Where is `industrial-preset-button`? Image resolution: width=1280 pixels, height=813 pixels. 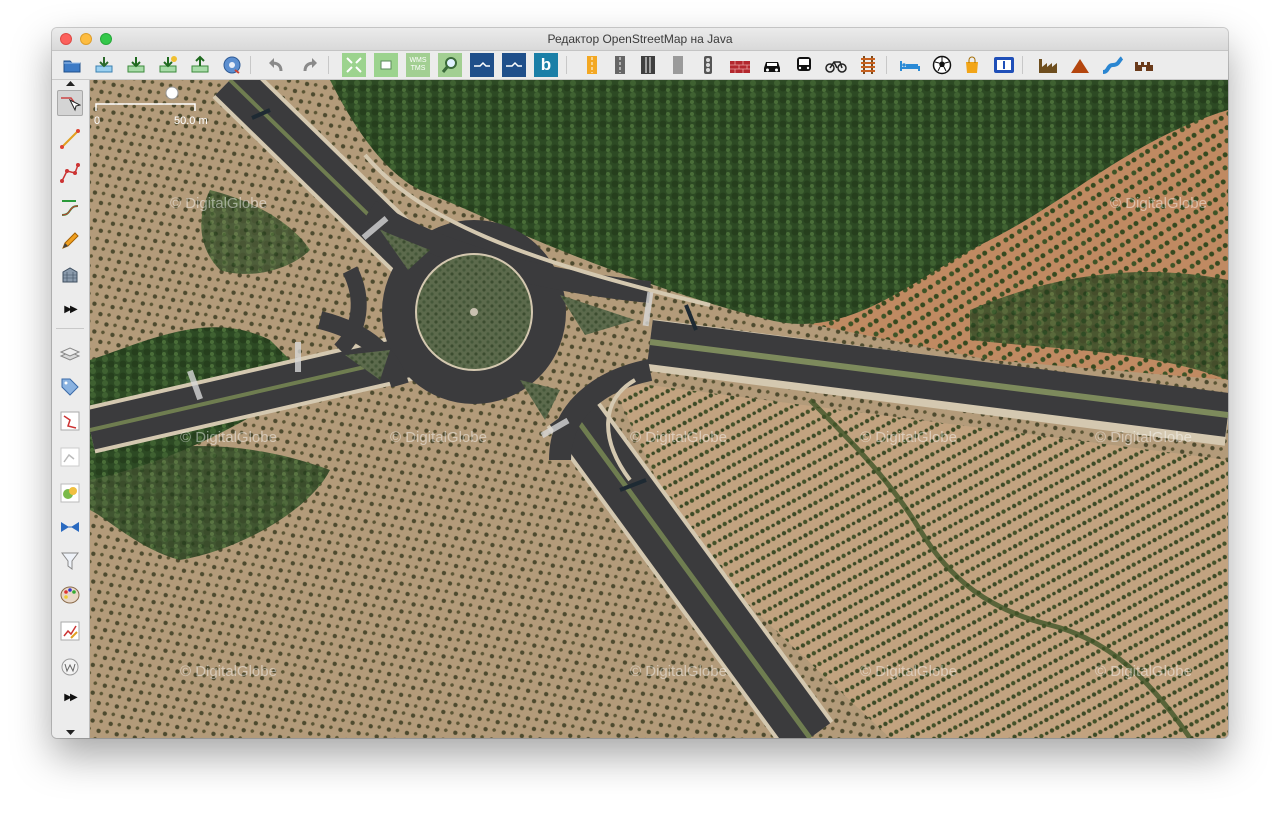 industrial-preset-button is located at coordinates (1048, 65).